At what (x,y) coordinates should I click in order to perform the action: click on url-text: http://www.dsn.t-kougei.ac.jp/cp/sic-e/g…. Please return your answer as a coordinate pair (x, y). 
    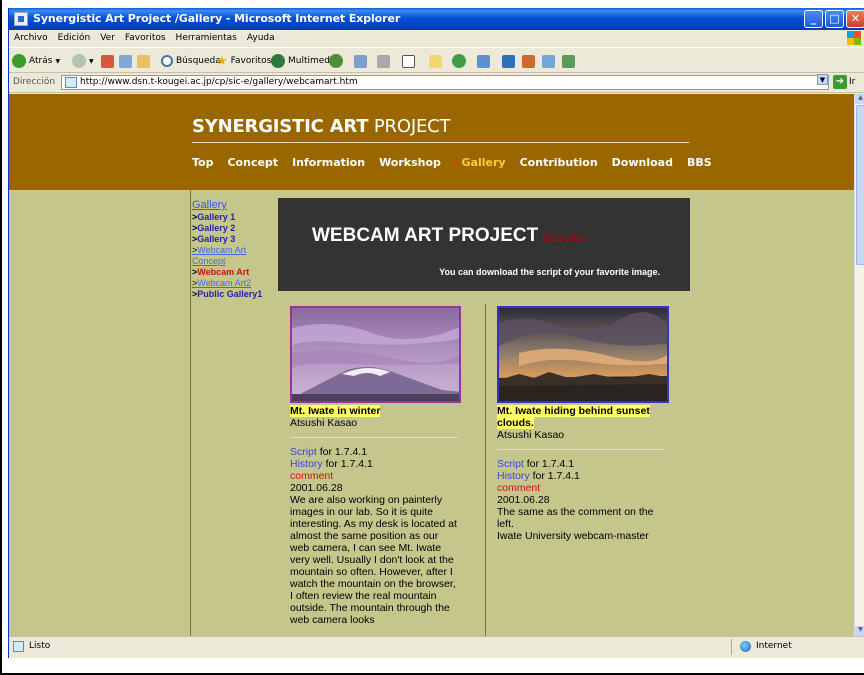
    Looking at the image, I should click on (219, 82).